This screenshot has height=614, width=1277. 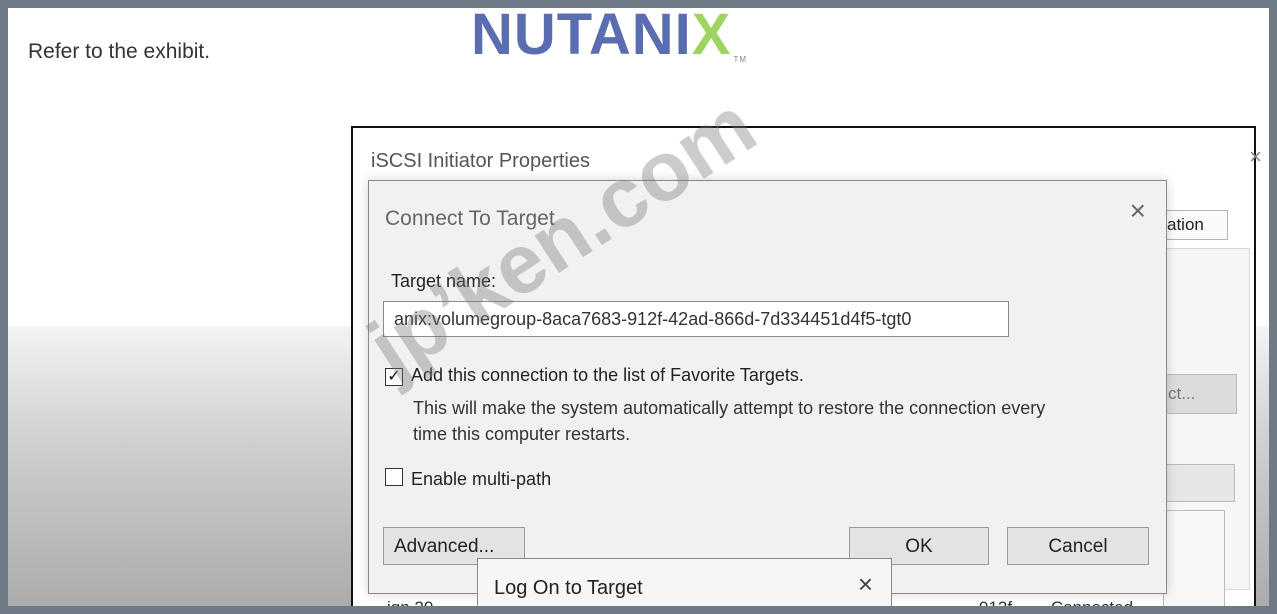 What do you see at coordinates (394, 377) in the screenshot?
I see `favorite-targets-checkbox: ✓` at bounding box center [394, 377].